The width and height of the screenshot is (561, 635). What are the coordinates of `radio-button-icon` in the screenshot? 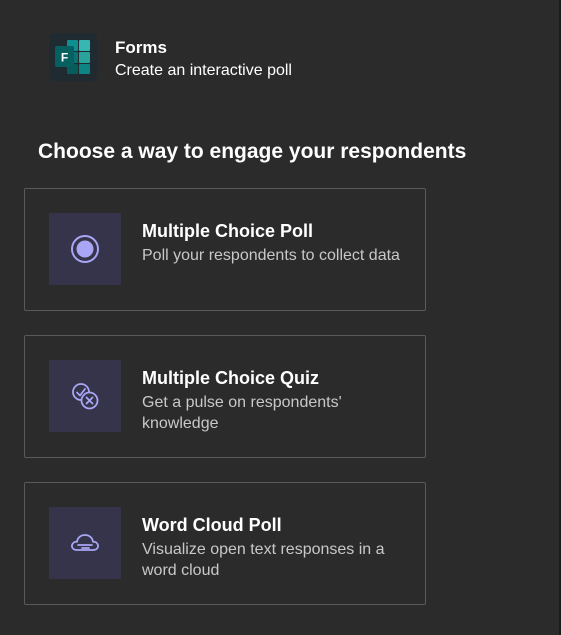 It's located at (85, 249).